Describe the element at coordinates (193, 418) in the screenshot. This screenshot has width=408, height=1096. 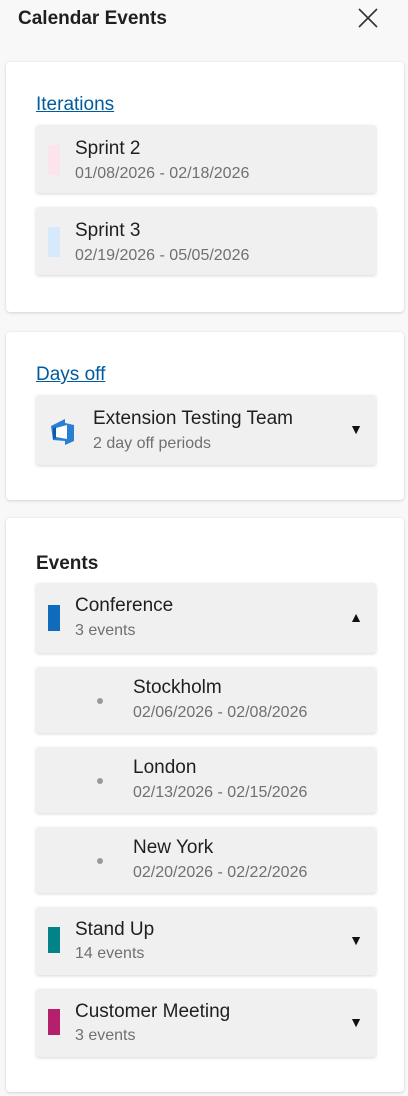
I see `team-name: Extension Testing Team` at that location.